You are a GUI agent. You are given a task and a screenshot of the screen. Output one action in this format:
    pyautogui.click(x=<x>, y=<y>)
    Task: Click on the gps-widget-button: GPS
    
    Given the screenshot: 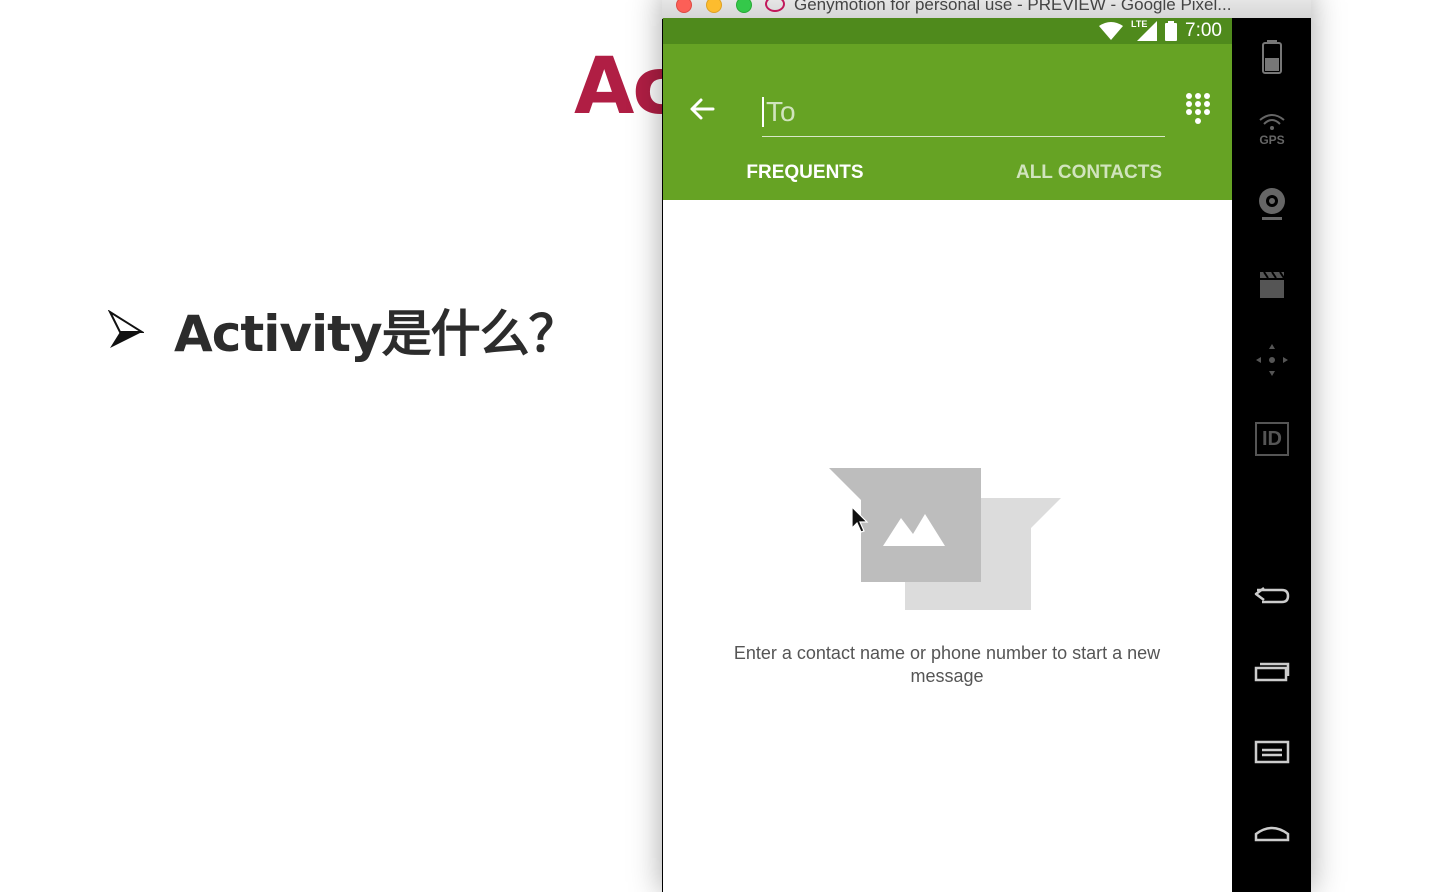 What is the action you would take?
    pyautogui.click(x=1272, y=130)
    